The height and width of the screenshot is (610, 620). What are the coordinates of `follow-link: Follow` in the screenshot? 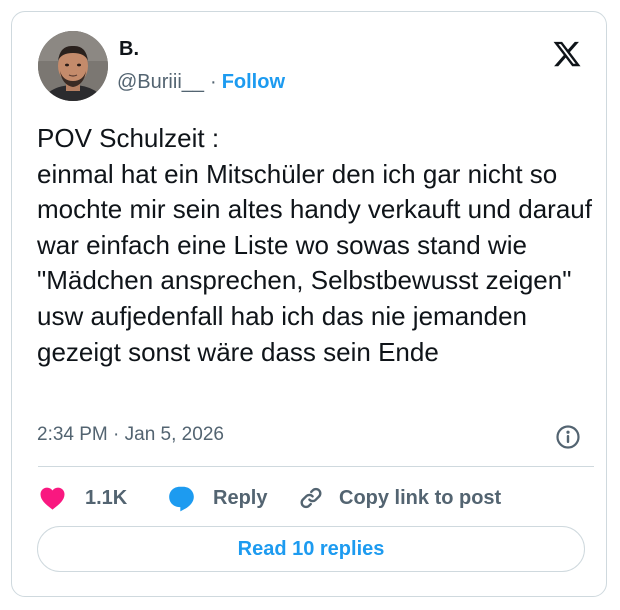 It's located at (253, 82).